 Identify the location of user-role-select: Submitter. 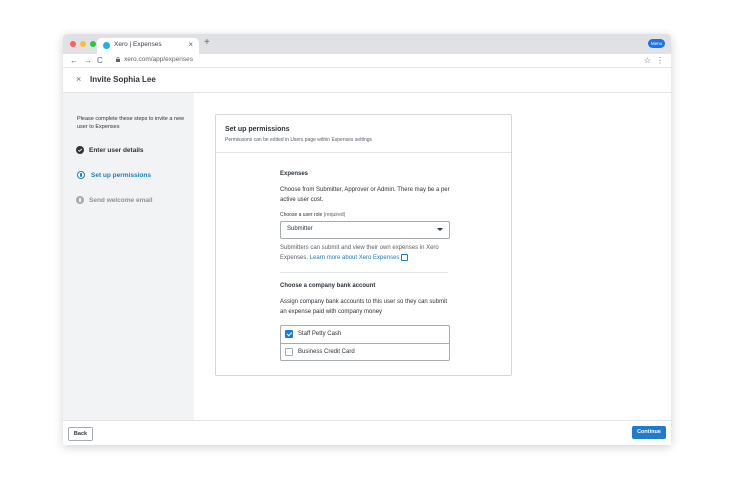
(365, 230).